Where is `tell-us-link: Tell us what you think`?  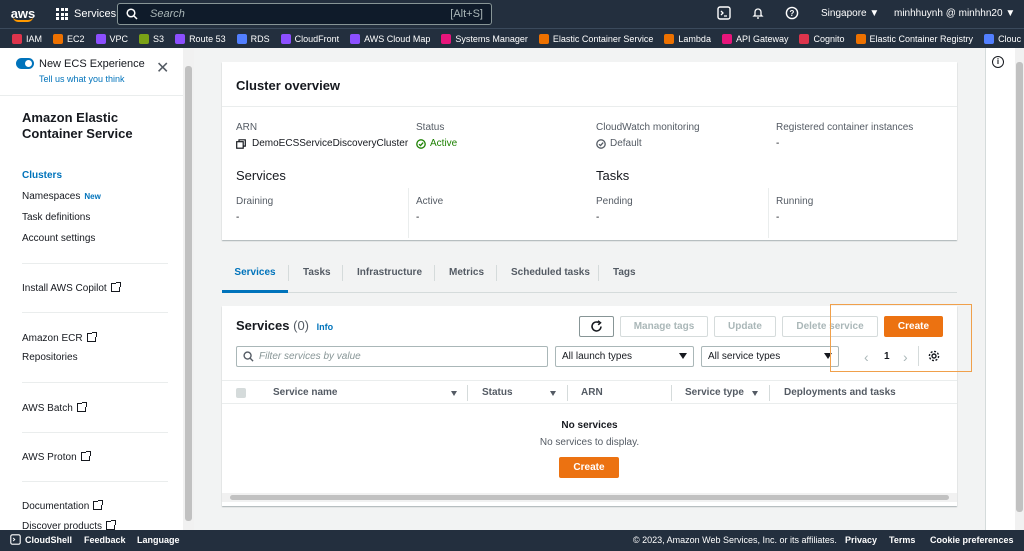
tell-us-link: Tell us what you think is located at coordinates (82, 79).